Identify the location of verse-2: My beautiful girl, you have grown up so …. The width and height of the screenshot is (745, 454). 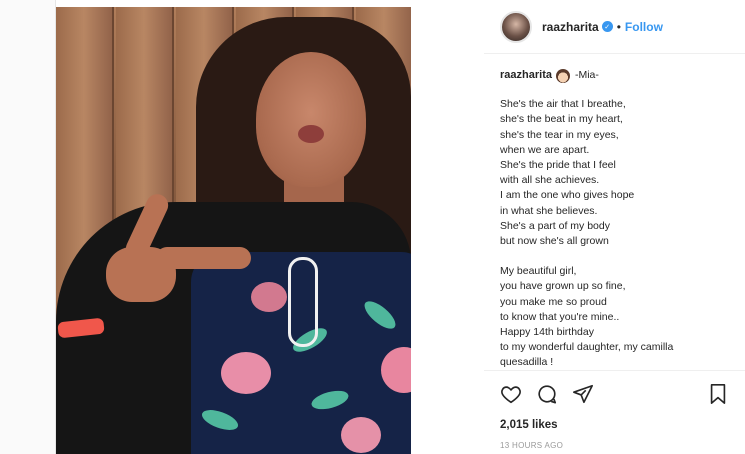
(617, 316).